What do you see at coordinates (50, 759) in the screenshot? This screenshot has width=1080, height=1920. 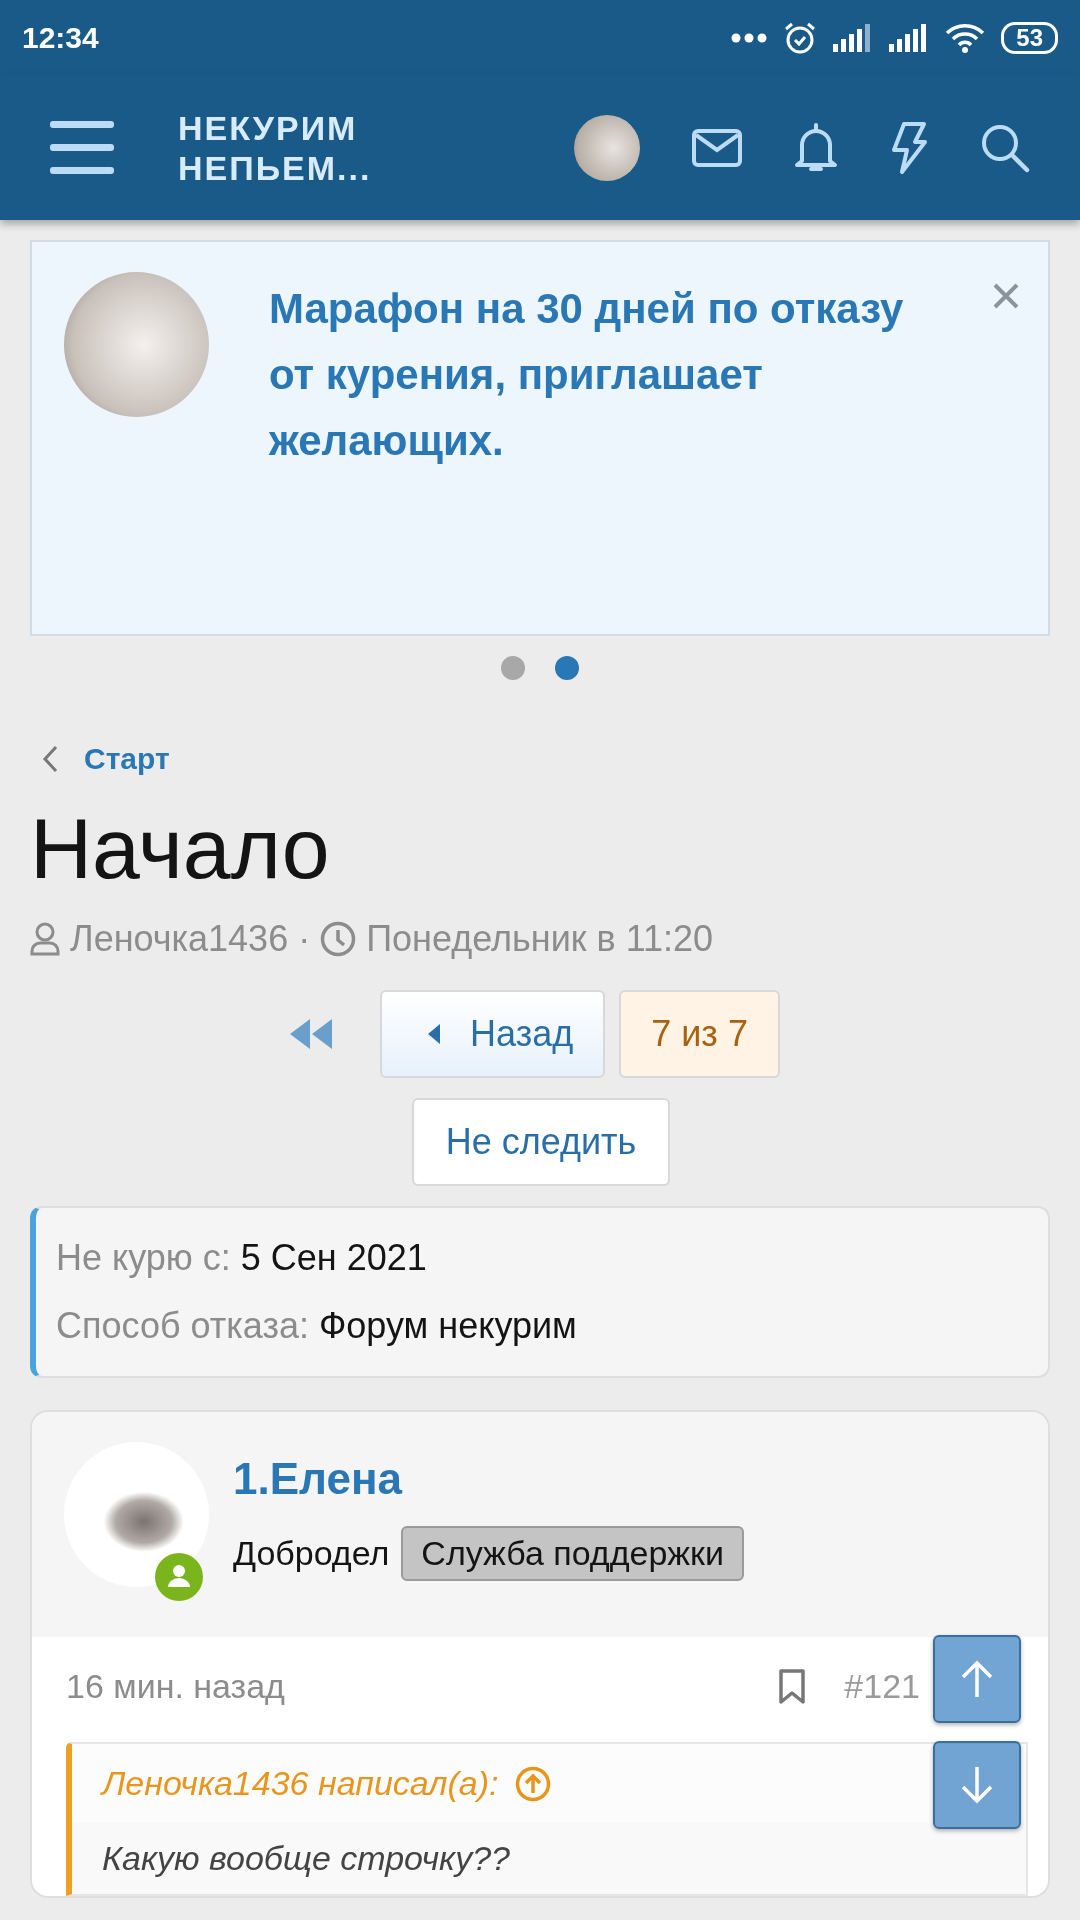 I see `chevron-left-icon` at bounding box center [50, 759].